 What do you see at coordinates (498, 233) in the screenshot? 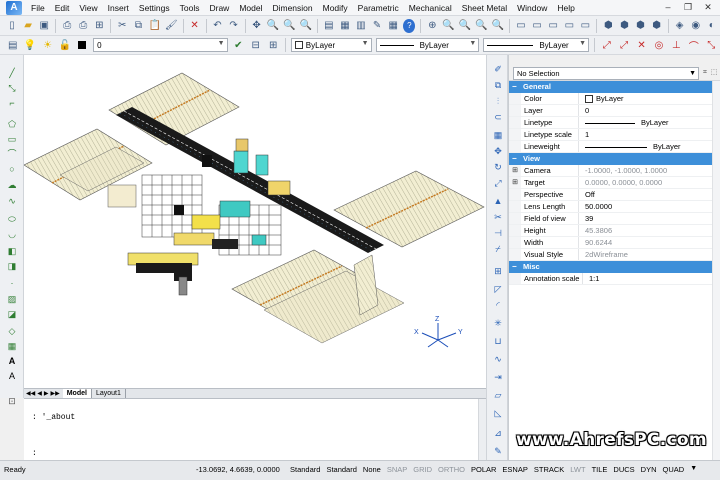
I see `extend-icon: ⊣` at bounding box center [498, 233].